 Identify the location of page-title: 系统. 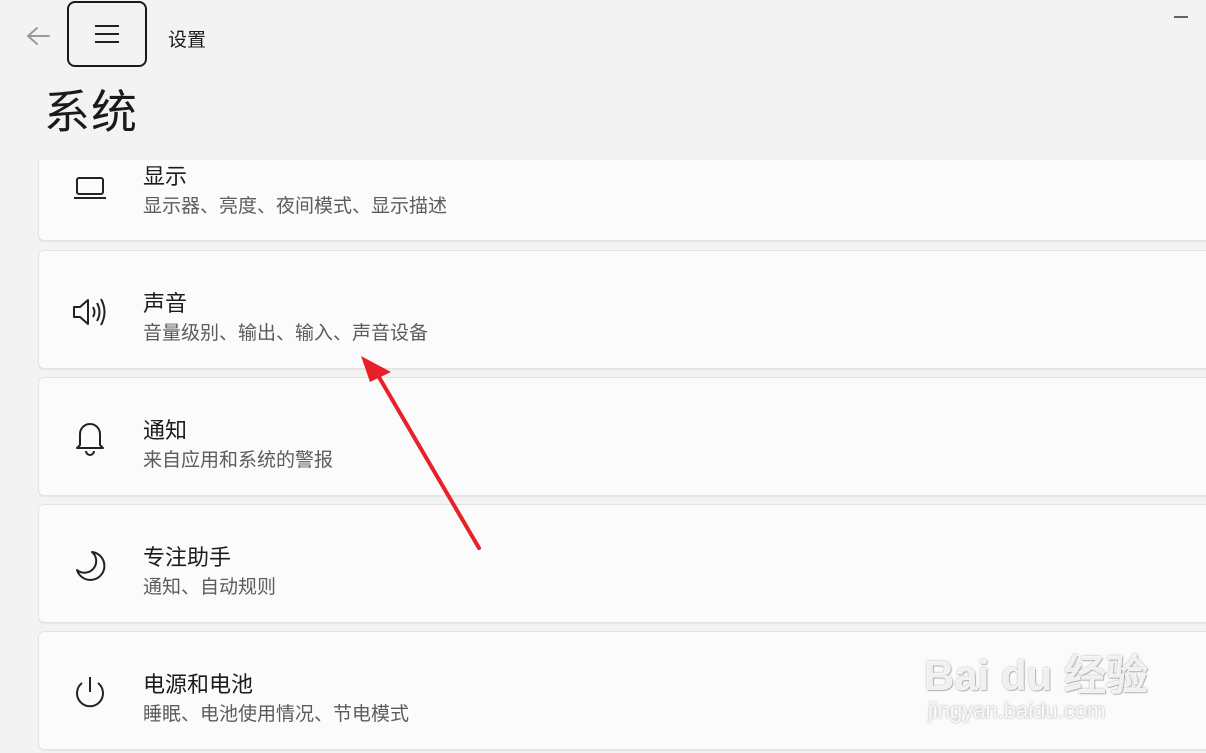
(91, 112).